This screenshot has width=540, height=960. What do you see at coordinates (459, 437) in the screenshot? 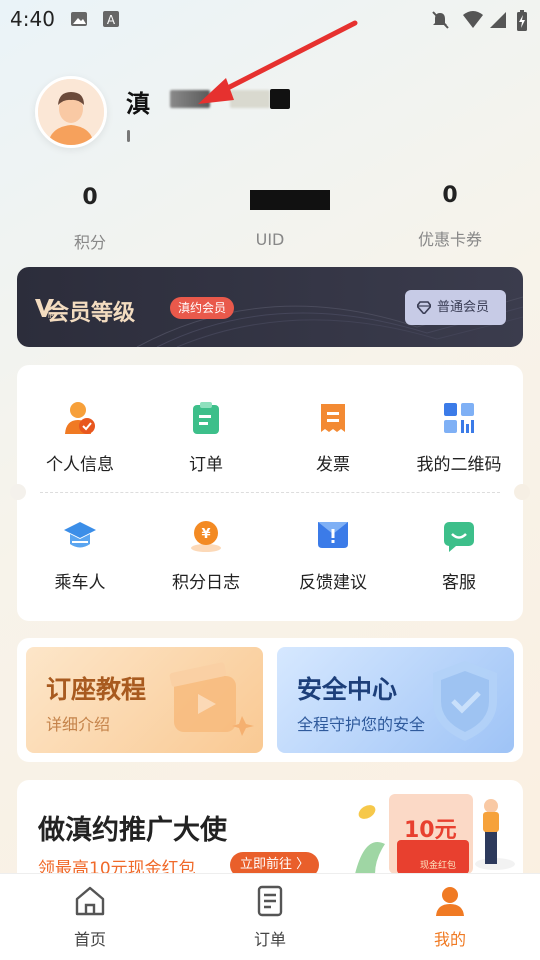
I see `grid-item-qr-code: 我的二维码` at bounding box center [459, 437].